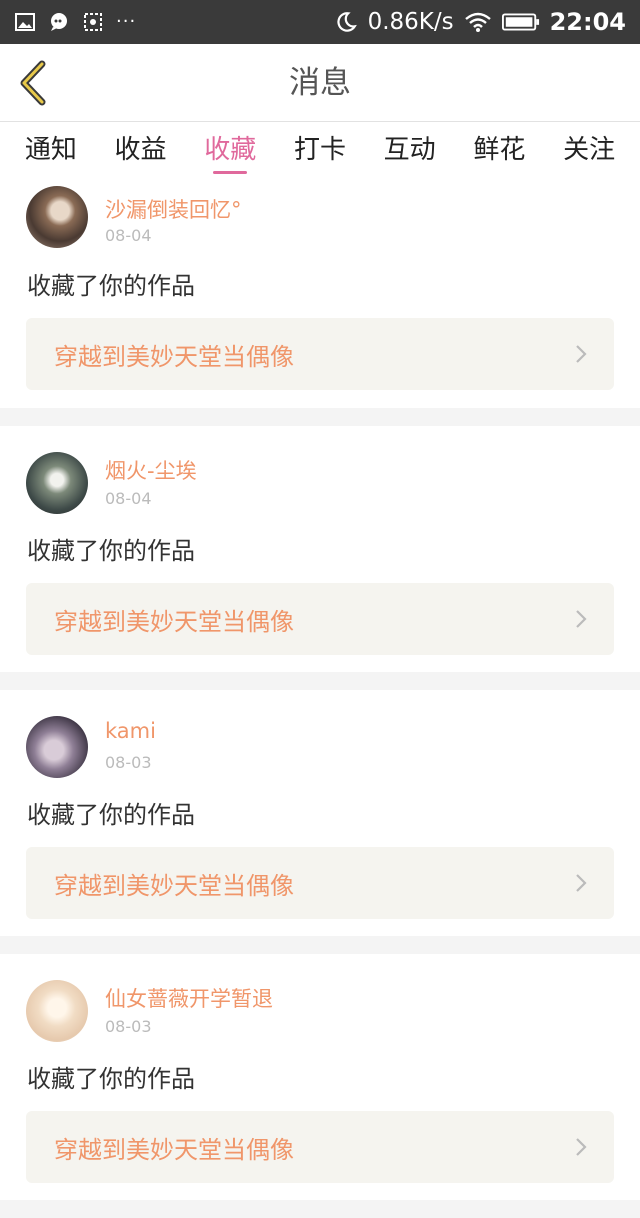  I want to click on tab-checkin: 打卡, so click(320, 150).